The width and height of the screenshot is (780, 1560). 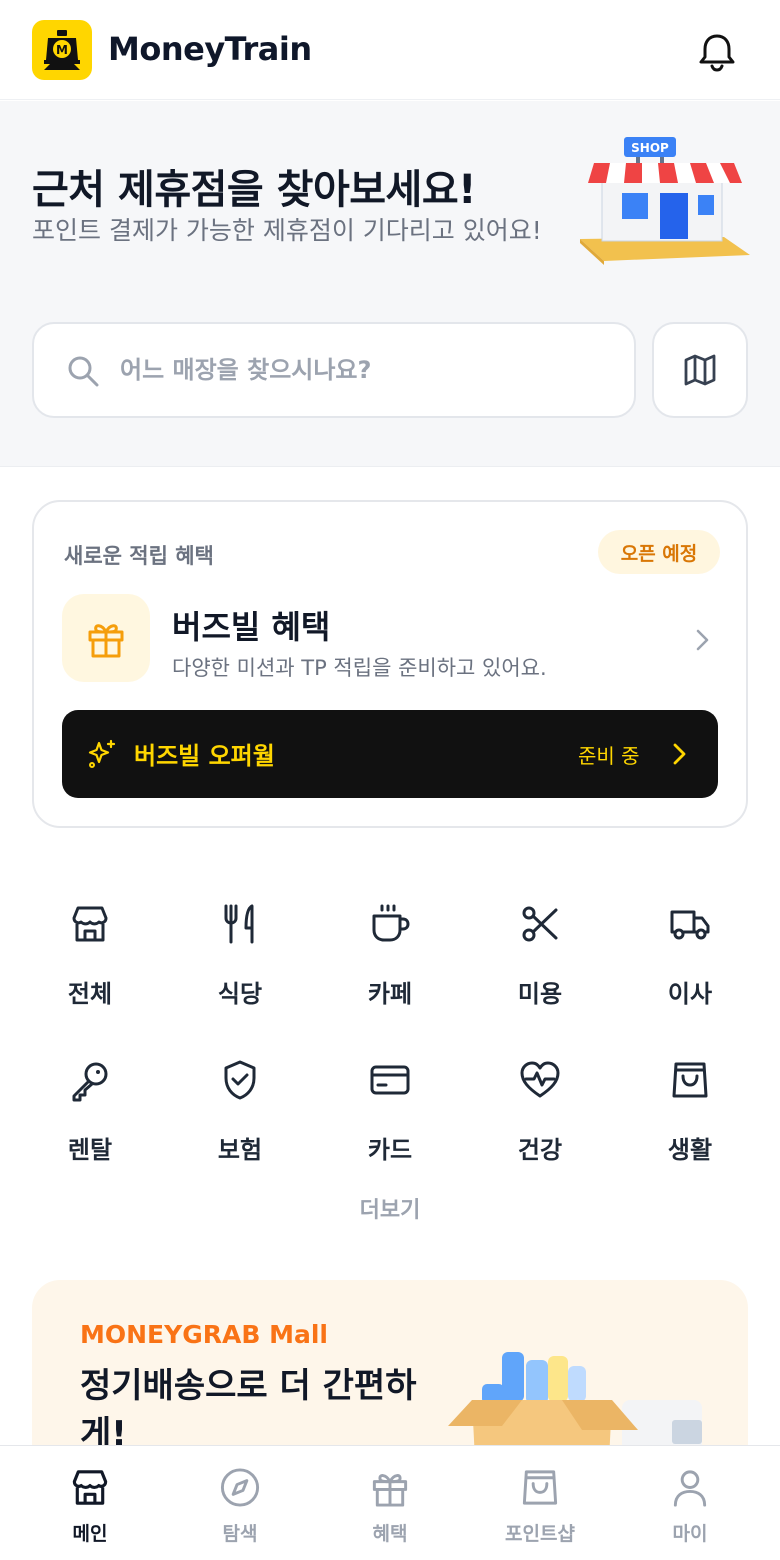 What do you see at coordinates (390, 1208) in the screenshot?
I see `more-categories-button: 더보기` at bounding box center [390, 1208].